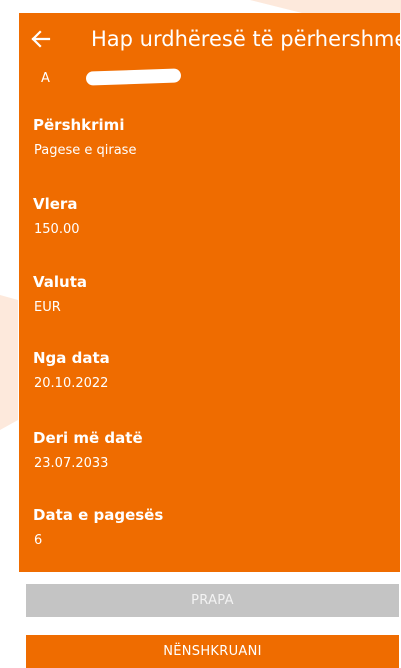 The image size is (401, 668). Describe the element at coordinates (84, 137) in the screenshot. I see `field-description: Përshkrimi Pagese e qirase` at that location.